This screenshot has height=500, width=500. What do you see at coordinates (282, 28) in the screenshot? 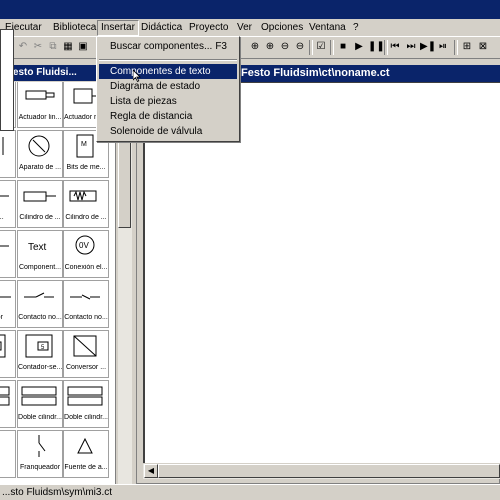
I see `menu-opciones: Opciones` at bounding box center [282, 28].